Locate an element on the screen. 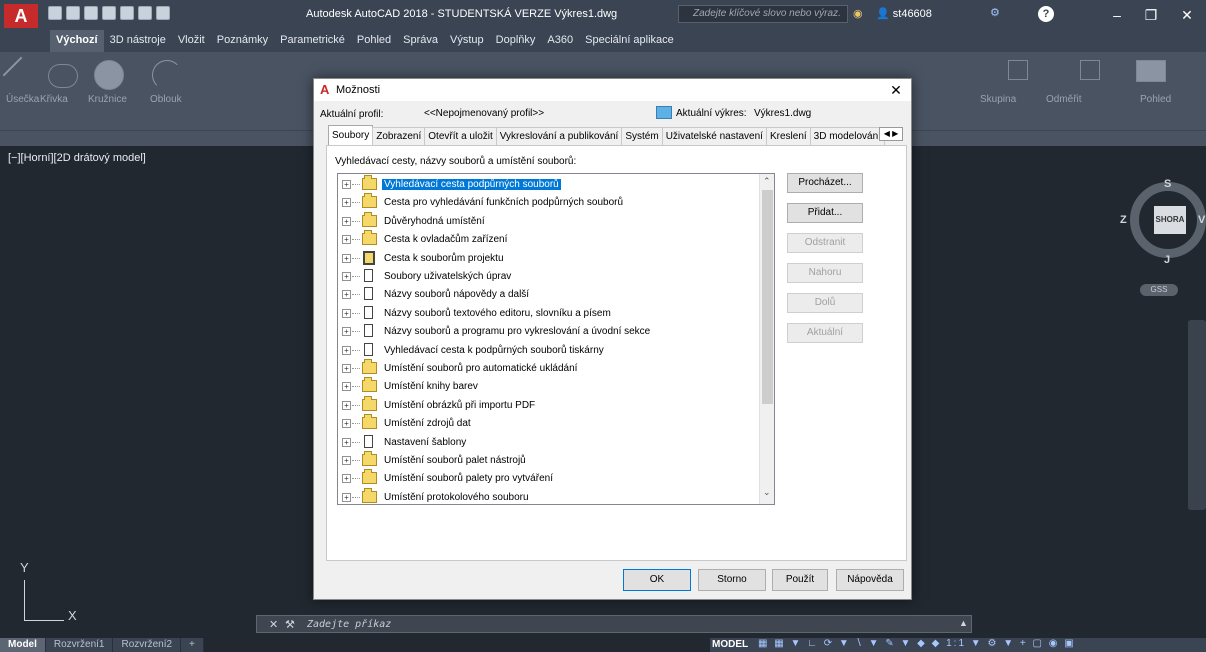  app-menu-button: A is located at coordinates (21, 16).